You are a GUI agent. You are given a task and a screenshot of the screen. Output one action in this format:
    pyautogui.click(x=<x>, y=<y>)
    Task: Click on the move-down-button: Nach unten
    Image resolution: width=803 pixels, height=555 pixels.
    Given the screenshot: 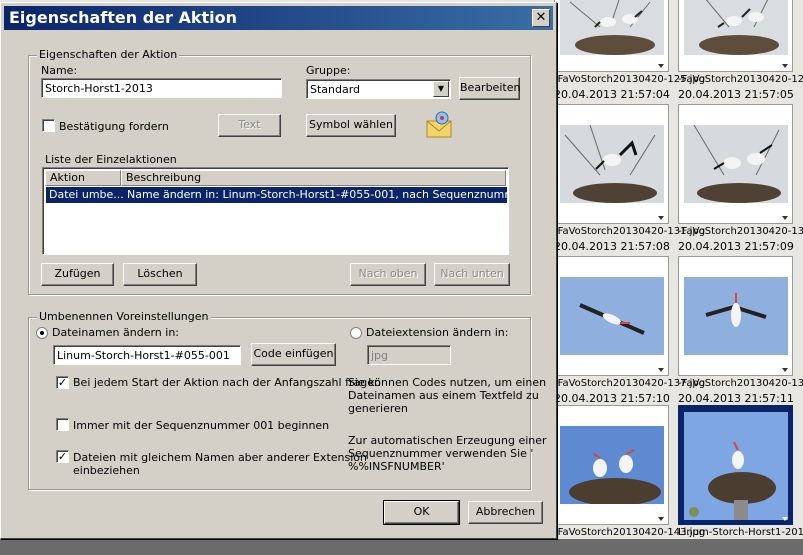 What is the action you would take?
    pyautogui.click(x=472, y=274)
    